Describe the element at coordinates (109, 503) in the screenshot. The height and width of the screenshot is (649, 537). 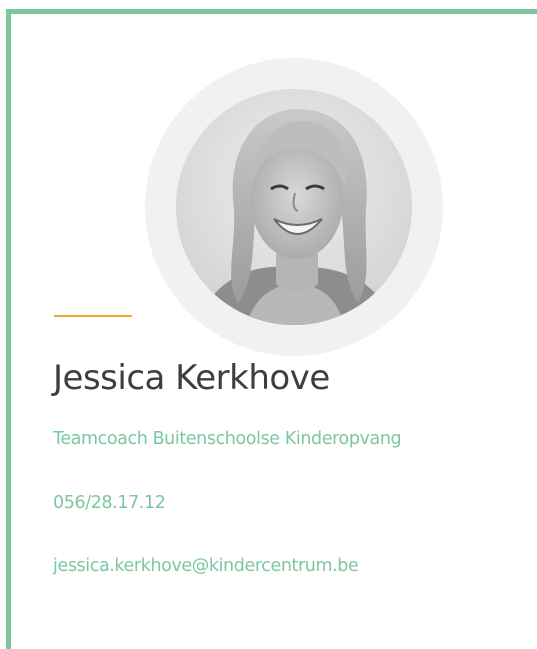
I see `person-phone: 056/28.17.12` at that location.